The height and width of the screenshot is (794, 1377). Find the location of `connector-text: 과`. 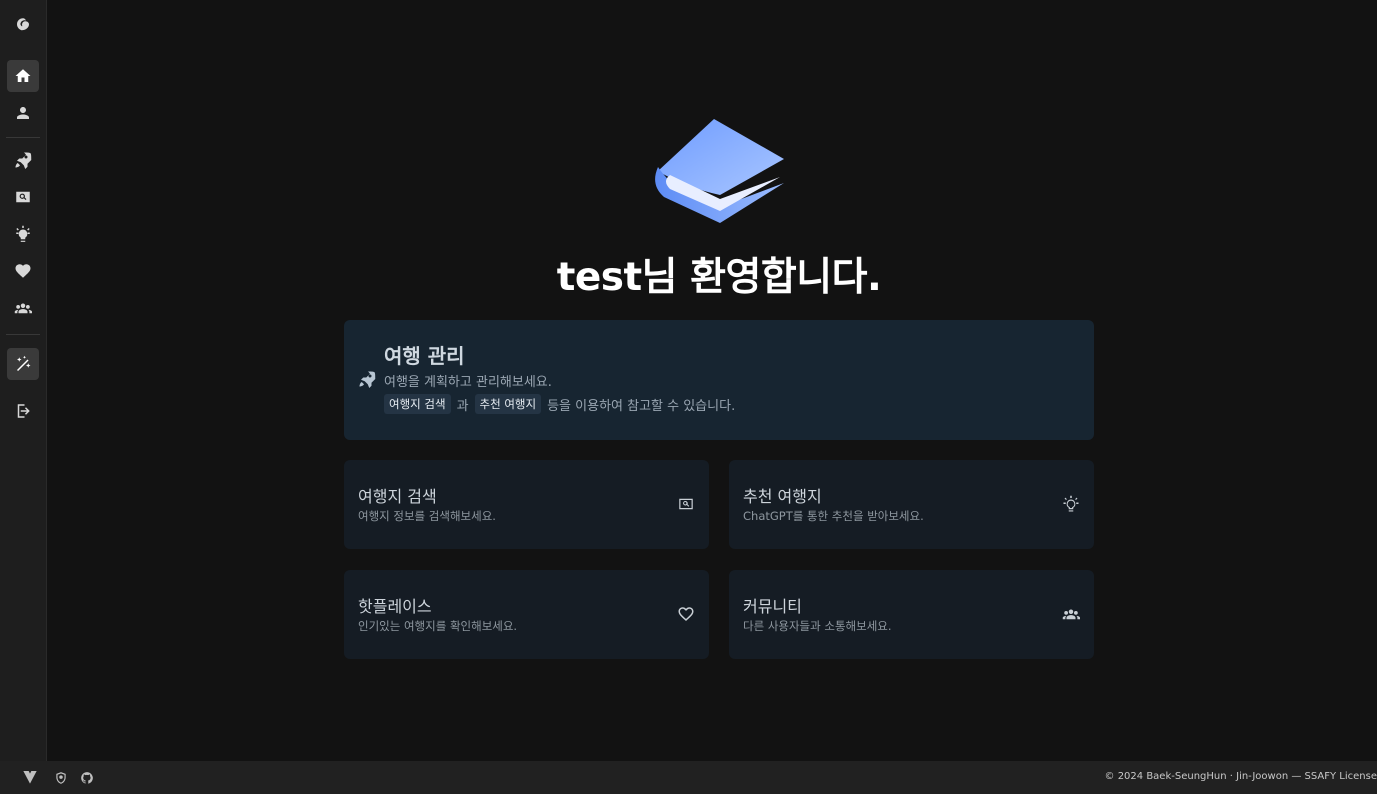

connector-text: 과 is located at coordinates (462, 406).